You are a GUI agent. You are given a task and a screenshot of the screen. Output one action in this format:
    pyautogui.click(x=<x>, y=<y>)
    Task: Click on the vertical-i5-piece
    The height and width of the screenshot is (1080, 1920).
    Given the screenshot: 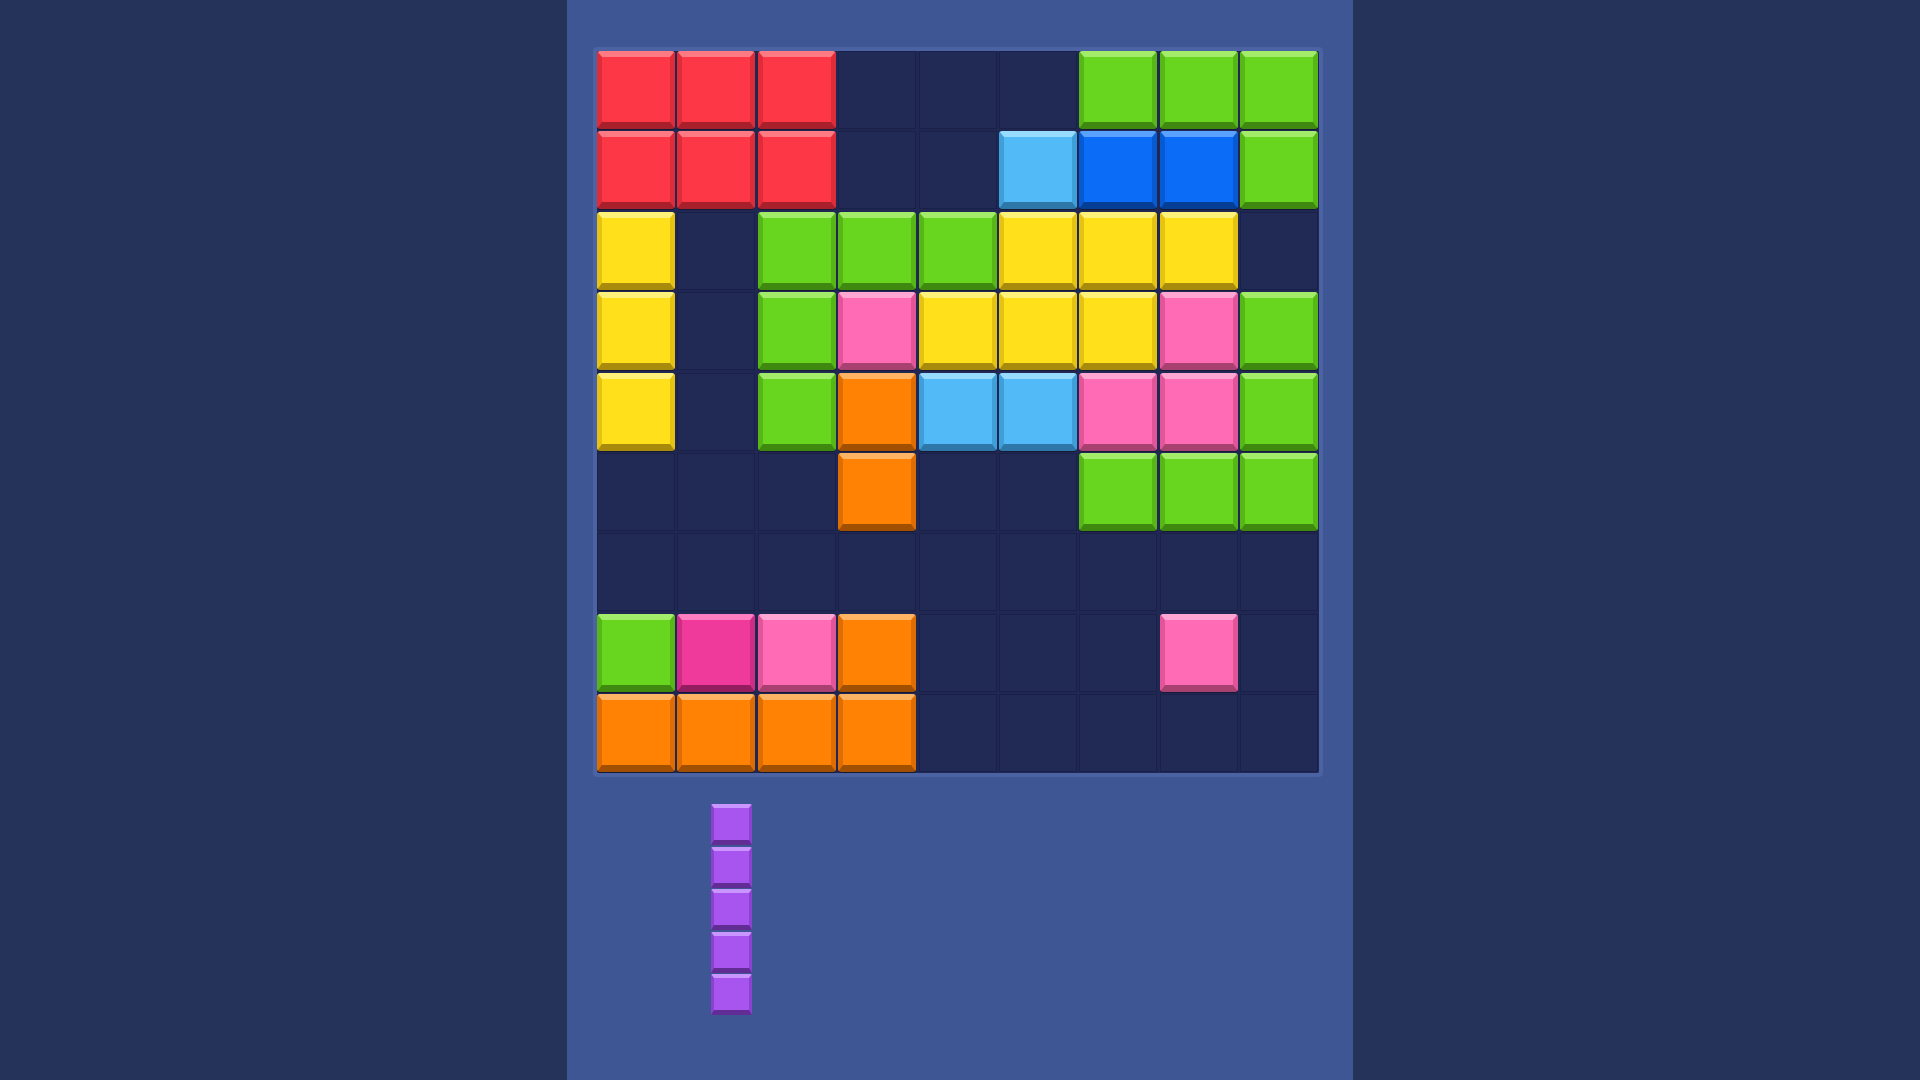 What is the action you would take?
    pyautogui.click(x=732, y=910)
    